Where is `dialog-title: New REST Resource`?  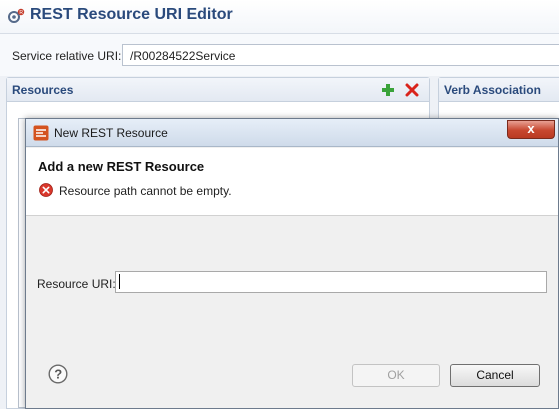 dialog-title: New REST Resource is located at coordinates (111, 133).